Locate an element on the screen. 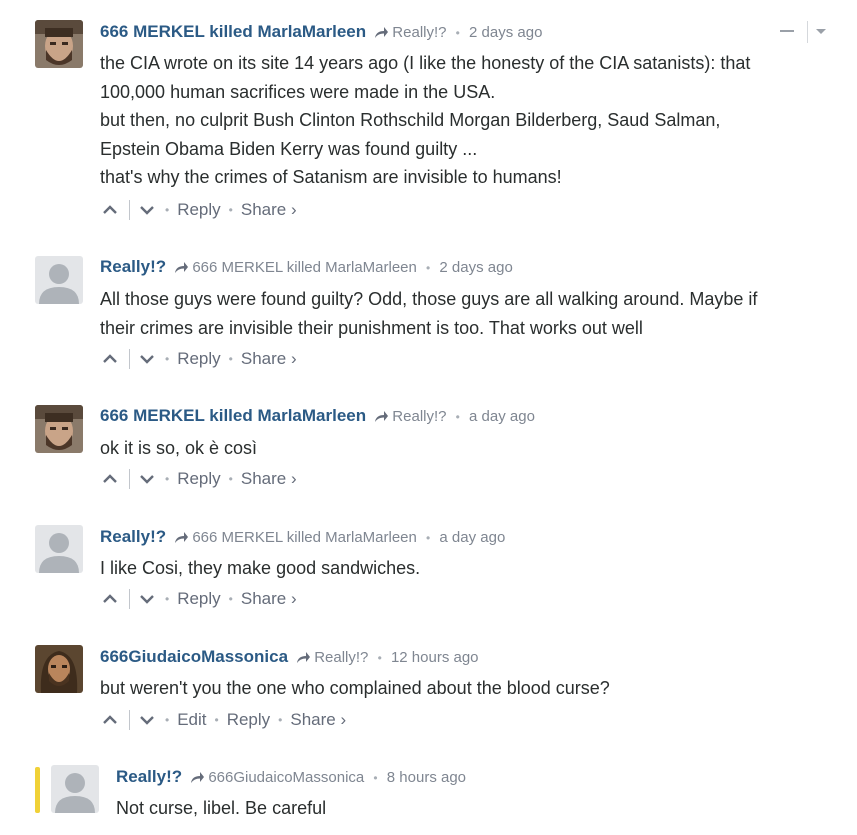  chevron-down-icon is located at coordinates (821, 31).